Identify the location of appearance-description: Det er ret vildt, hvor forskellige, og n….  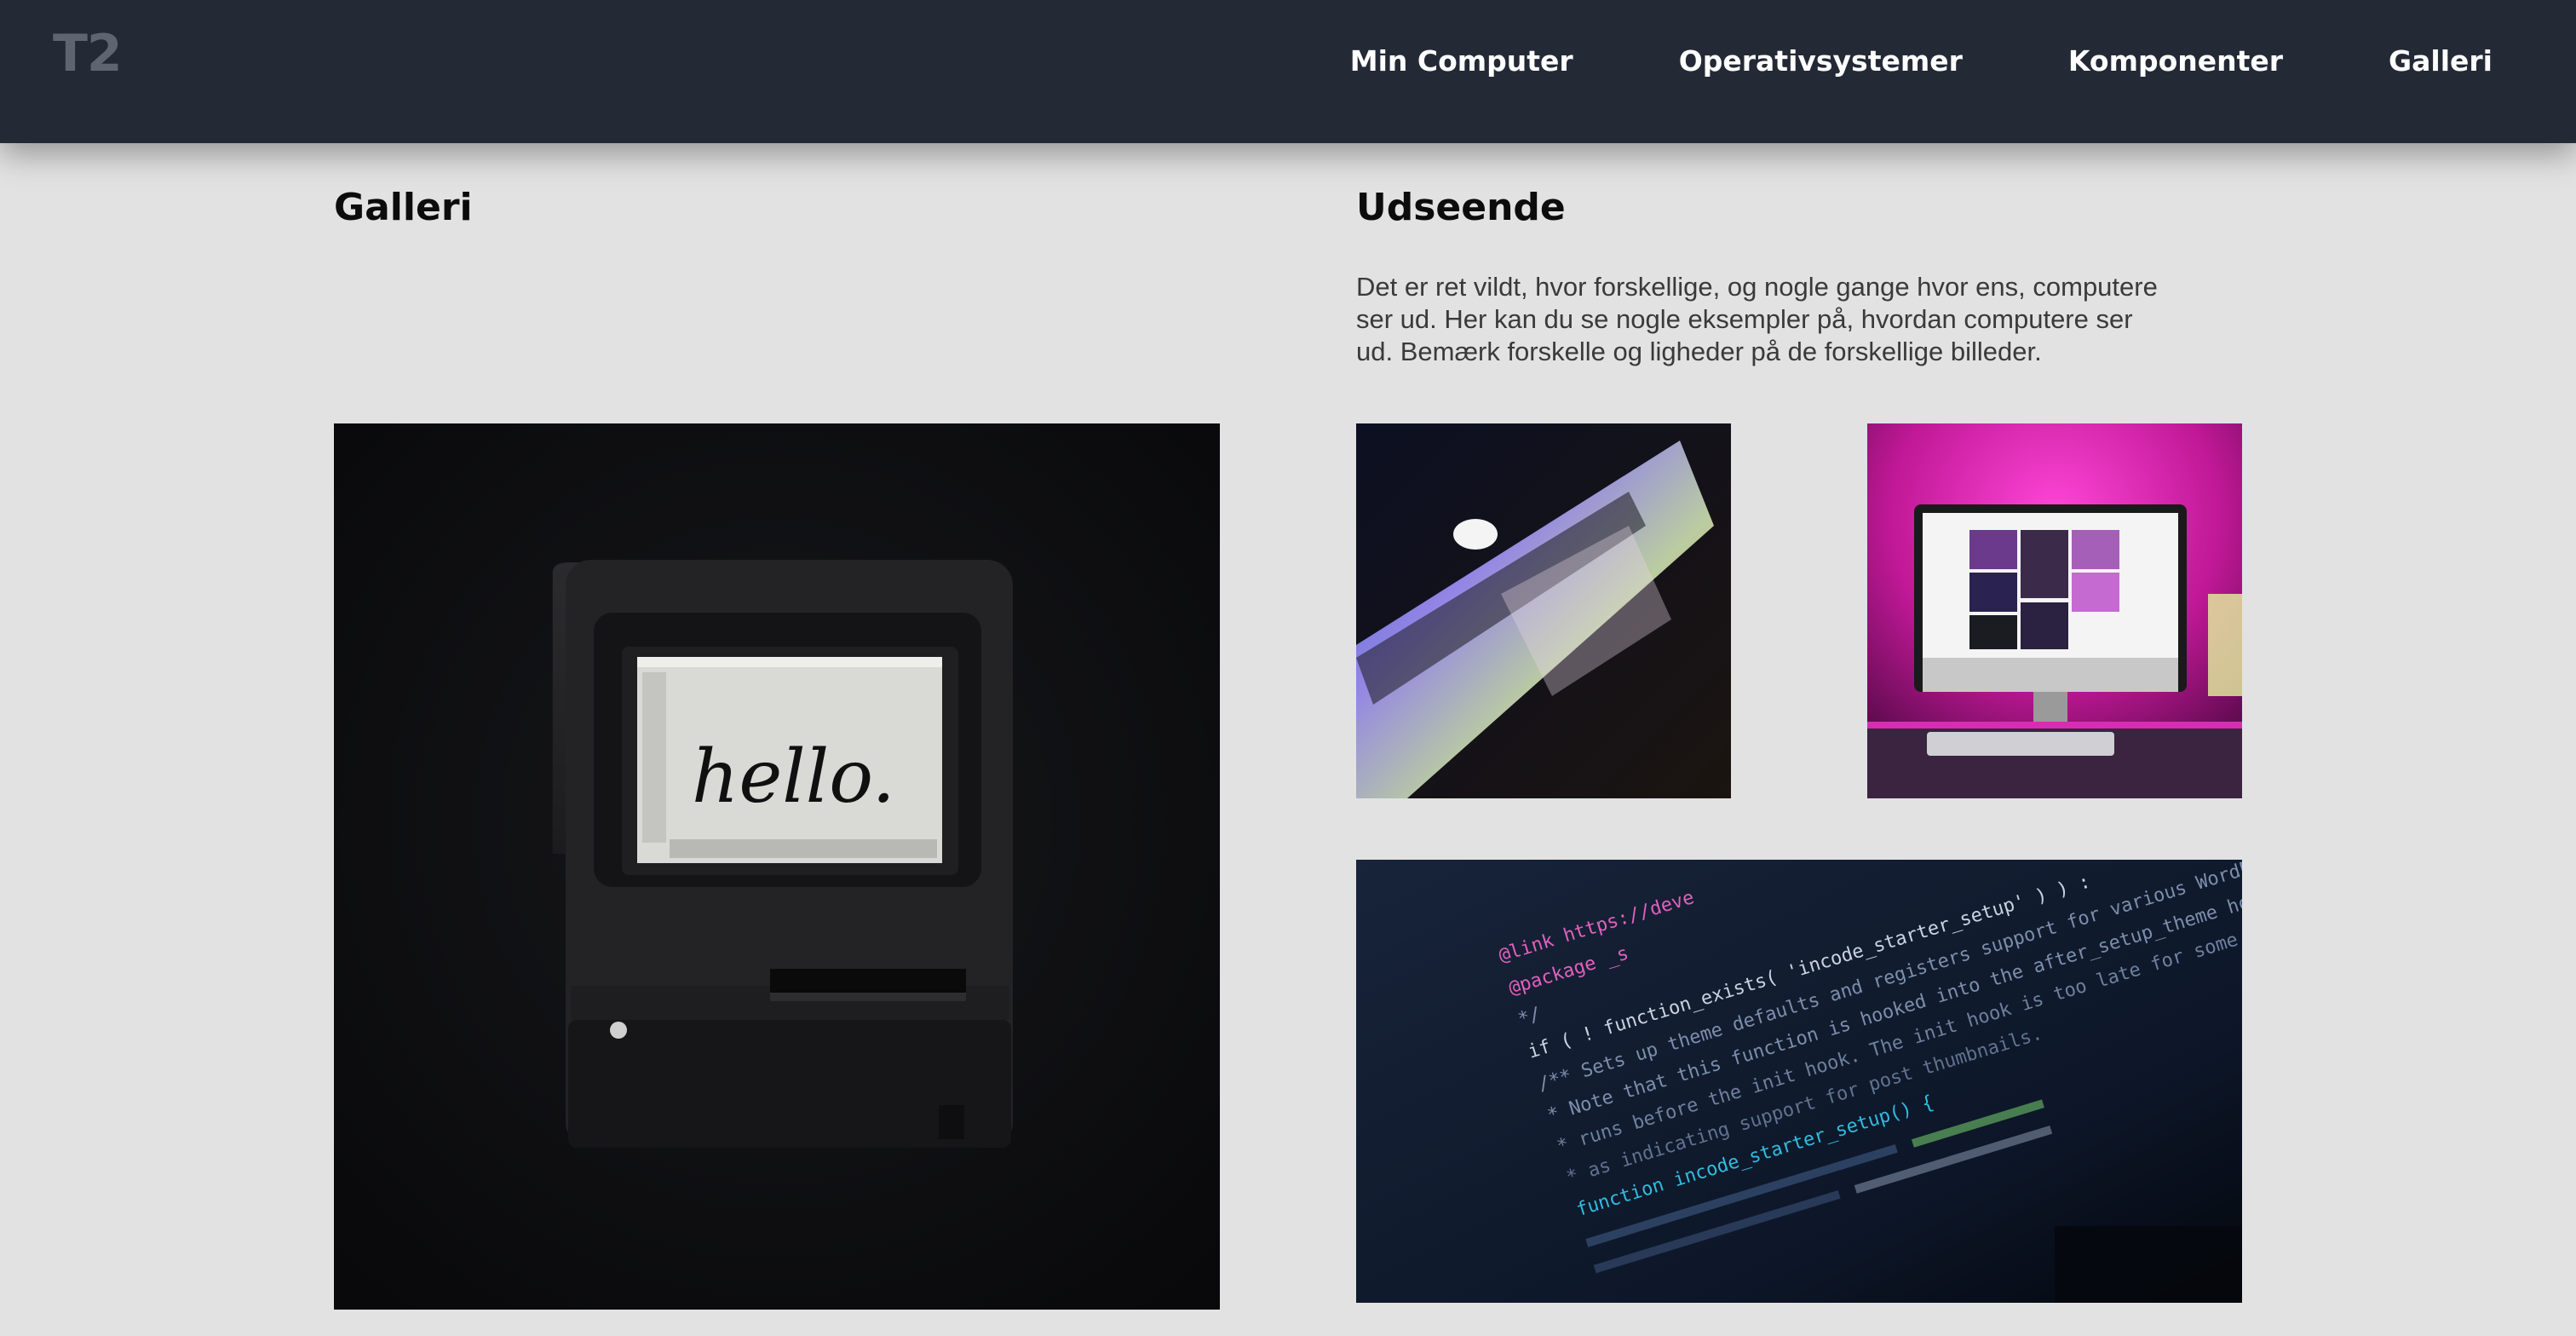
(1757, 319).